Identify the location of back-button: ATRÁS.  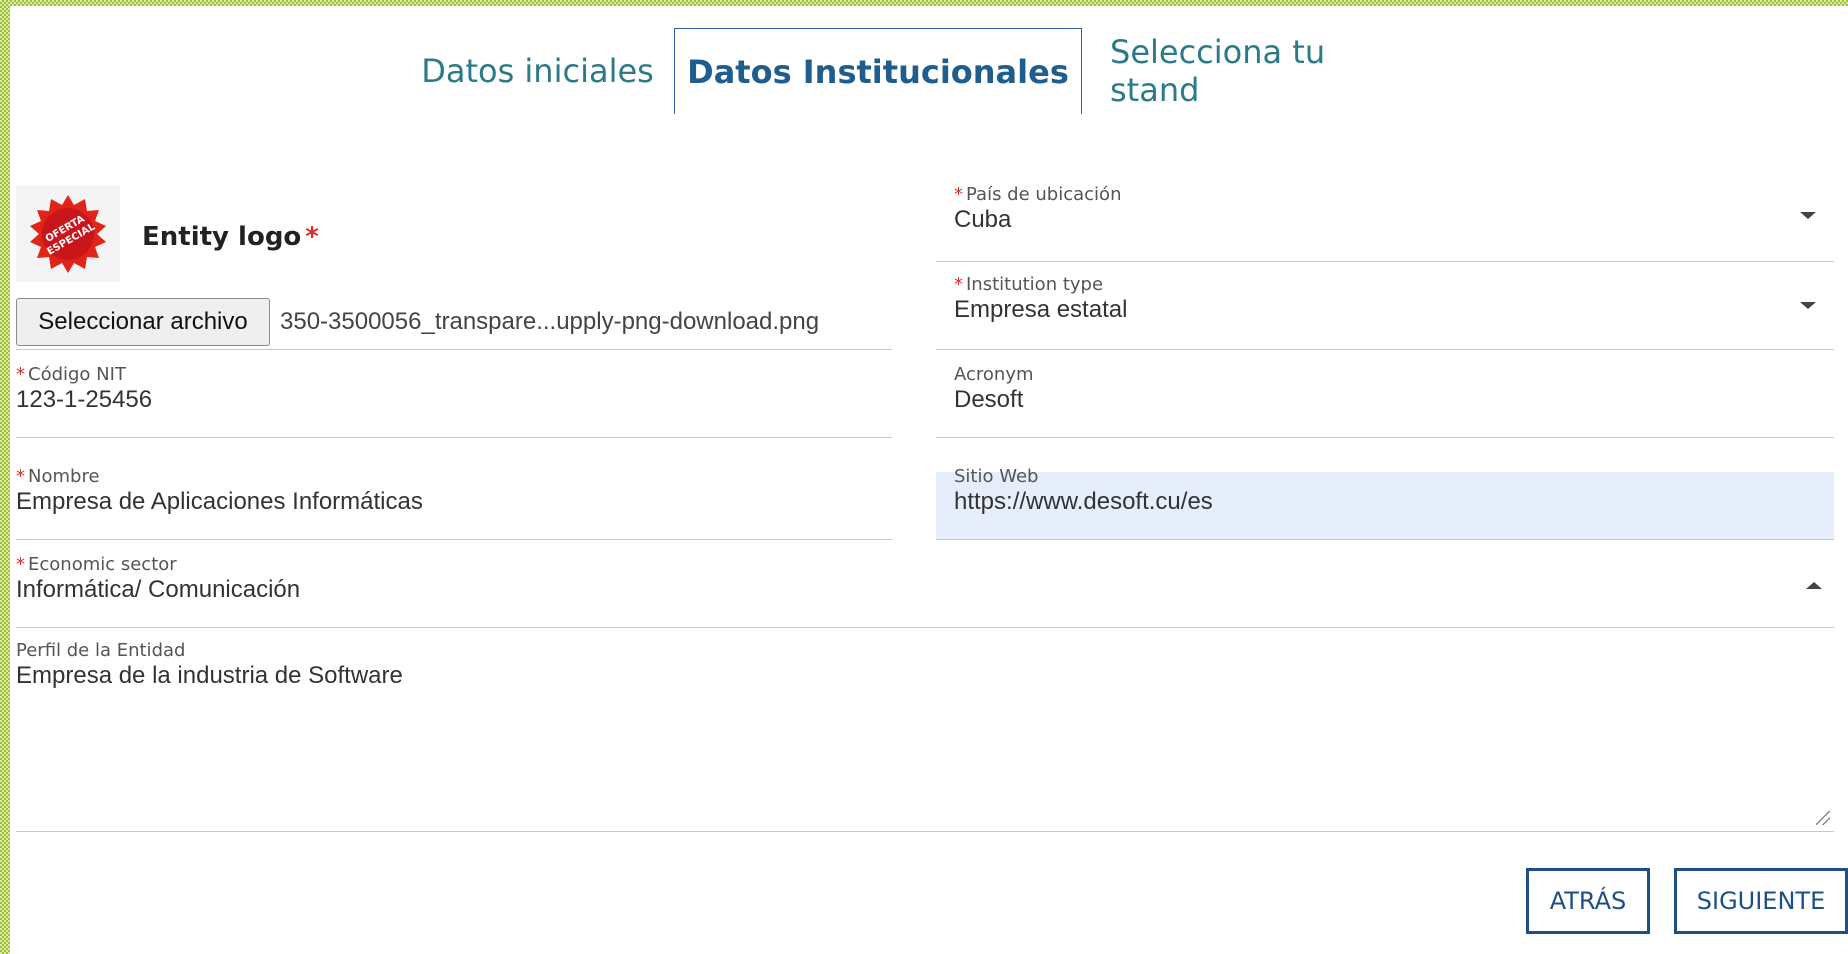
(1588, 901).